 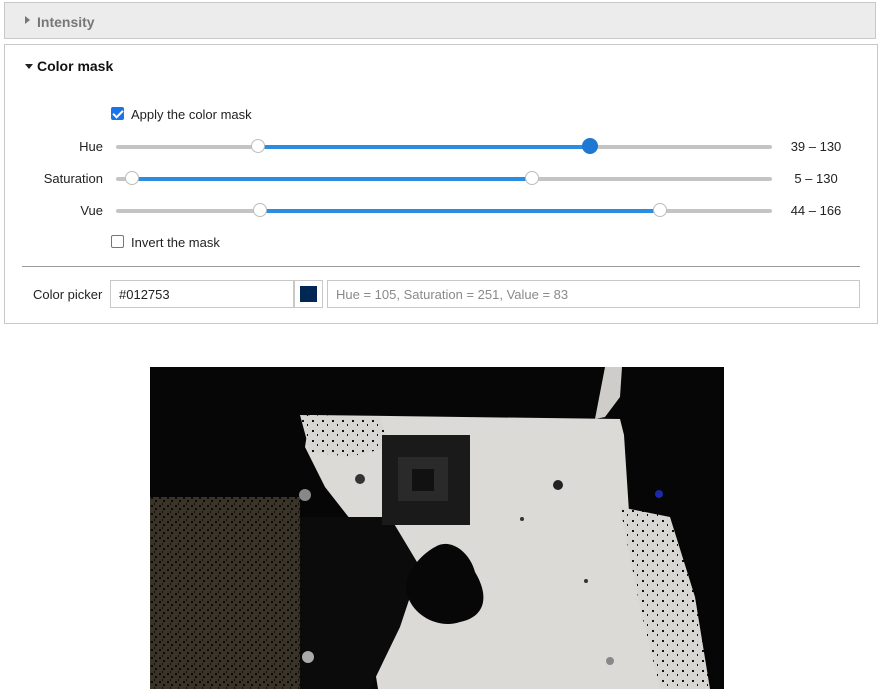 I want to click on vue-slider, so click(x=444, y=210).